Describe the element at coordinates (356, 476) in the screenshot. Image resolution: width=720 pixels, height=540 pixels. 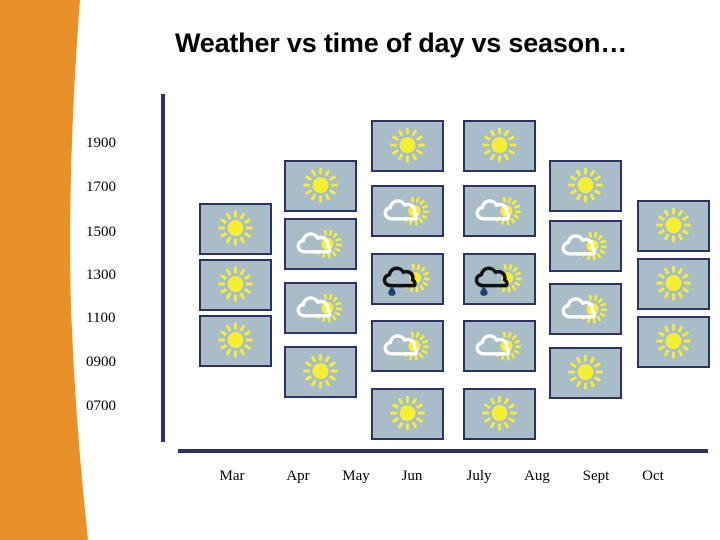
I see `x-axis-tick-May: May` at that location.